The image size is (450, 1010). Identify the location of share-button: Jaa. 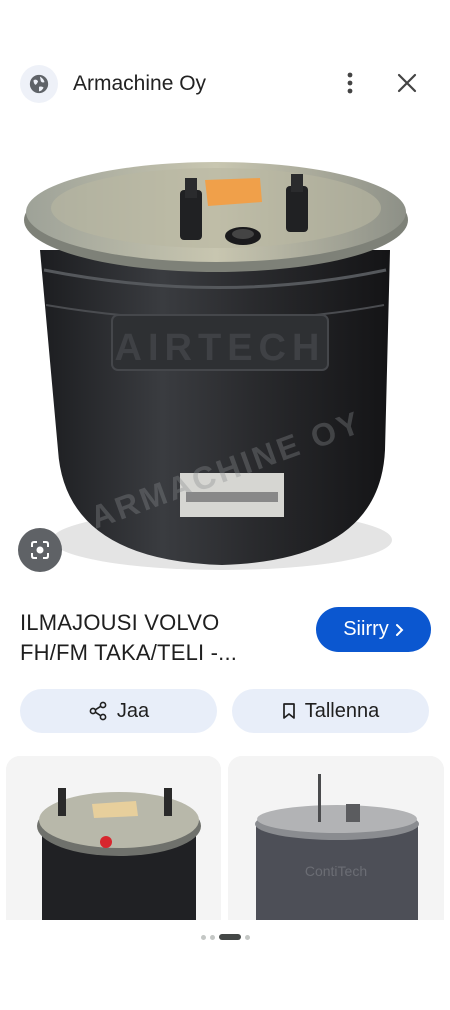
(118, 711).